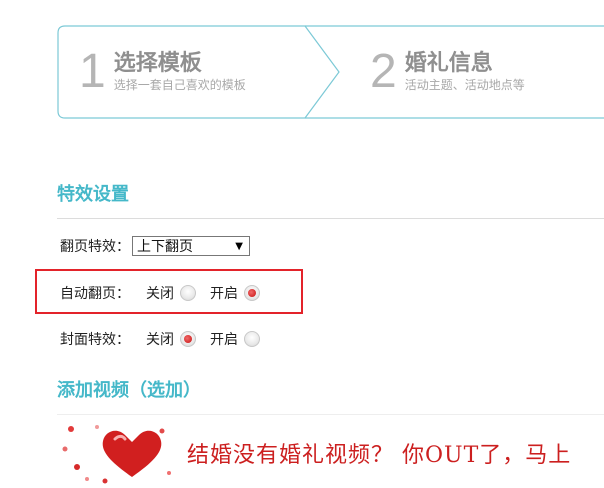 This screenshot has height=488, width=604. I want to click on cover-off-radio, so click(188, 339).